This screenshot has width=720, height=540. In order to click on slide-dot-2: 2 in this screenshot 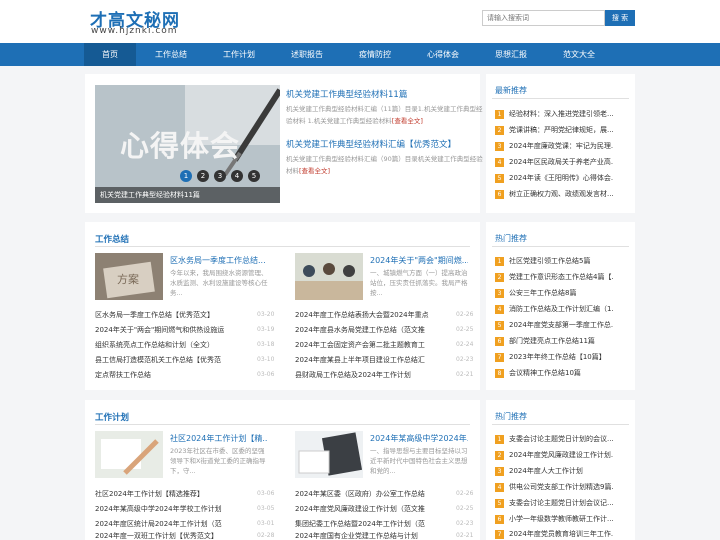, I will do `click(203, 176)`.